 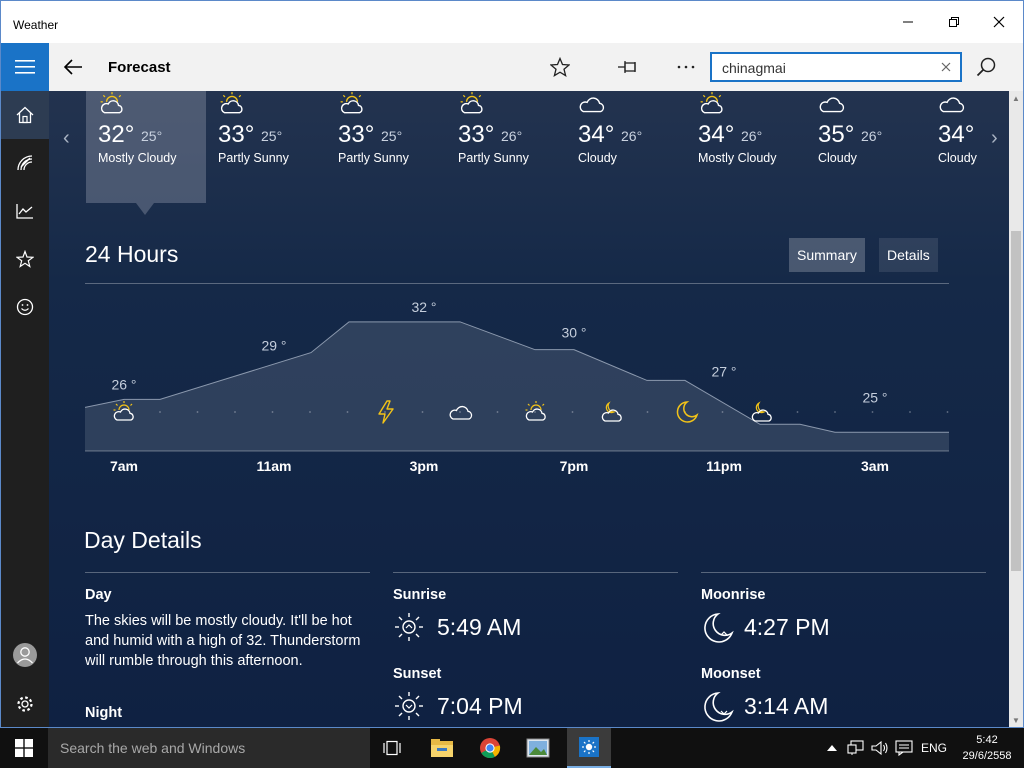 I want to click on language-indicator: ENG, so click(x=934, y=748).